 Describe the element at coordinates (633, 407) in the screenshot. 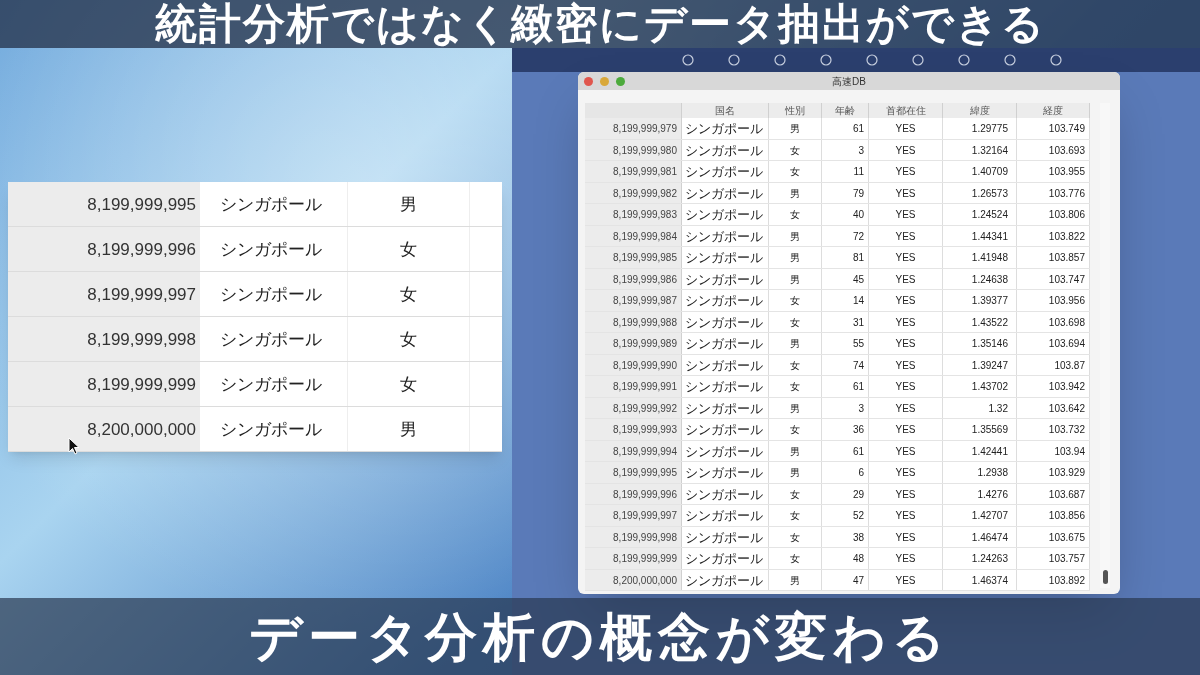

I see `row-number: 8,199,999,992` at that location.